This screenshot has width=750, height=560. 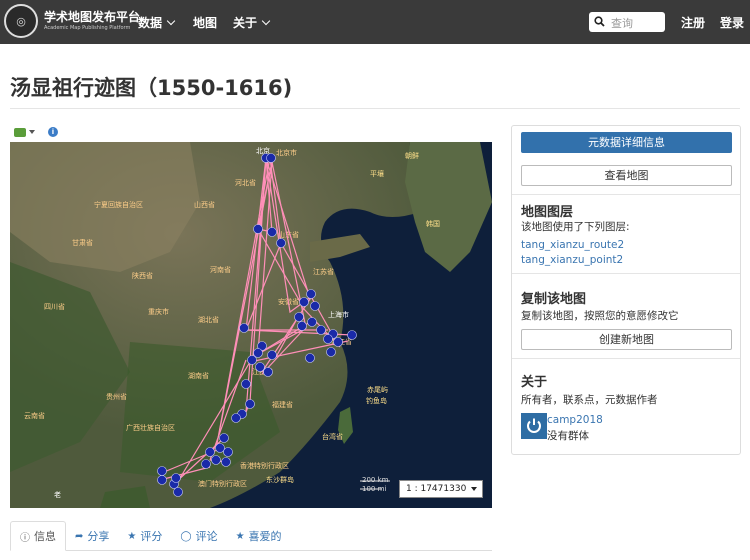 I want to click on svg-text: 河北省, so click(x=245, y=182).